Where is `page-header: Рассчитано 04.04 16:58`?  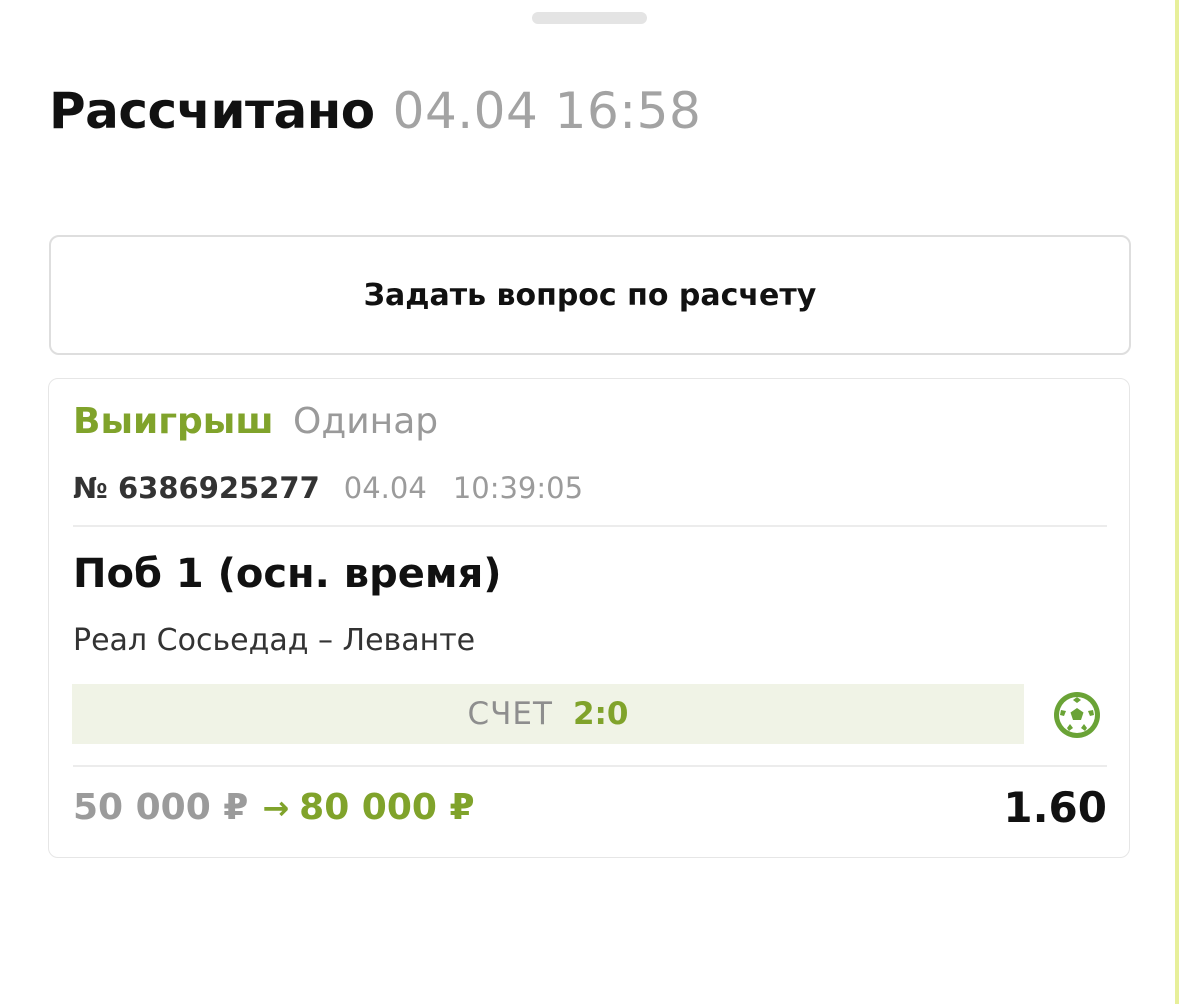
page-header: Рассчитано 04.04 16:58 is located at coordinates (375, 114).